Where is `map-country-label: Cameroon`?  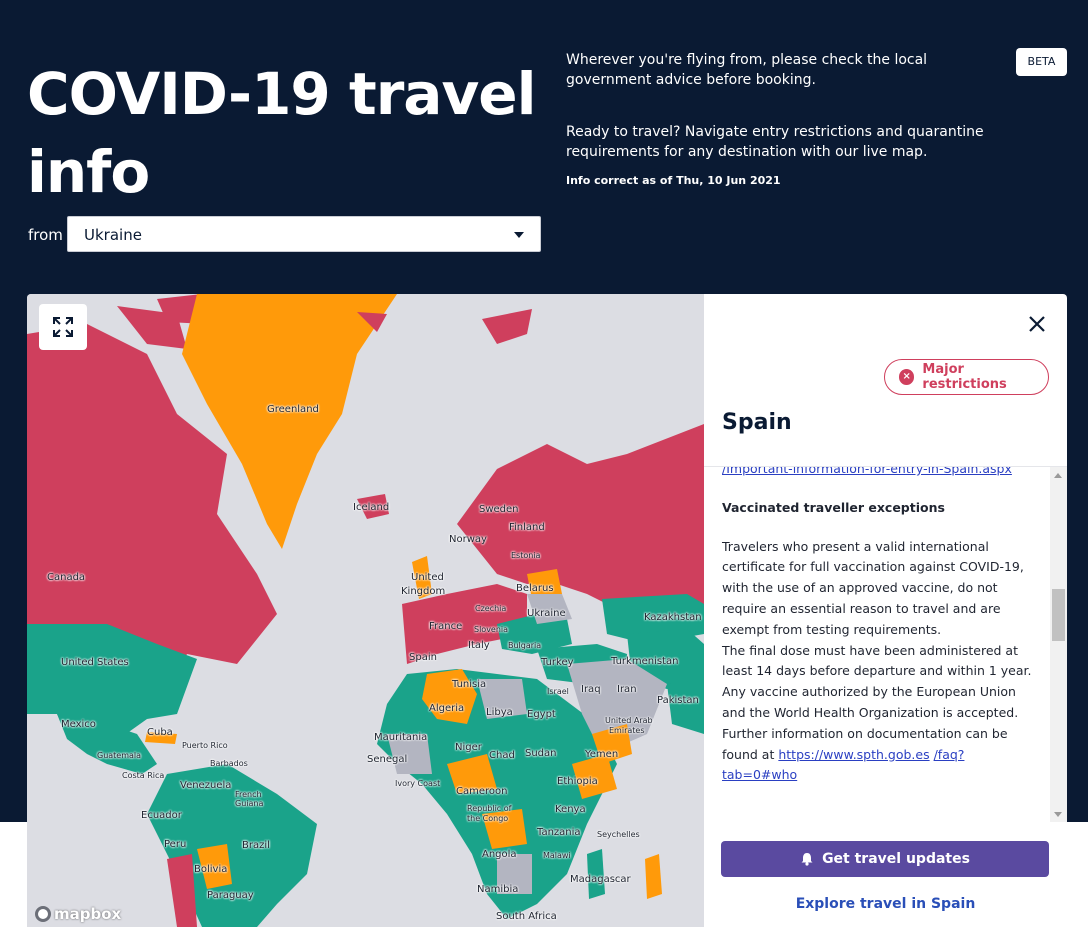 map-country-label: Cameroon is located at coordinates (482, 791).